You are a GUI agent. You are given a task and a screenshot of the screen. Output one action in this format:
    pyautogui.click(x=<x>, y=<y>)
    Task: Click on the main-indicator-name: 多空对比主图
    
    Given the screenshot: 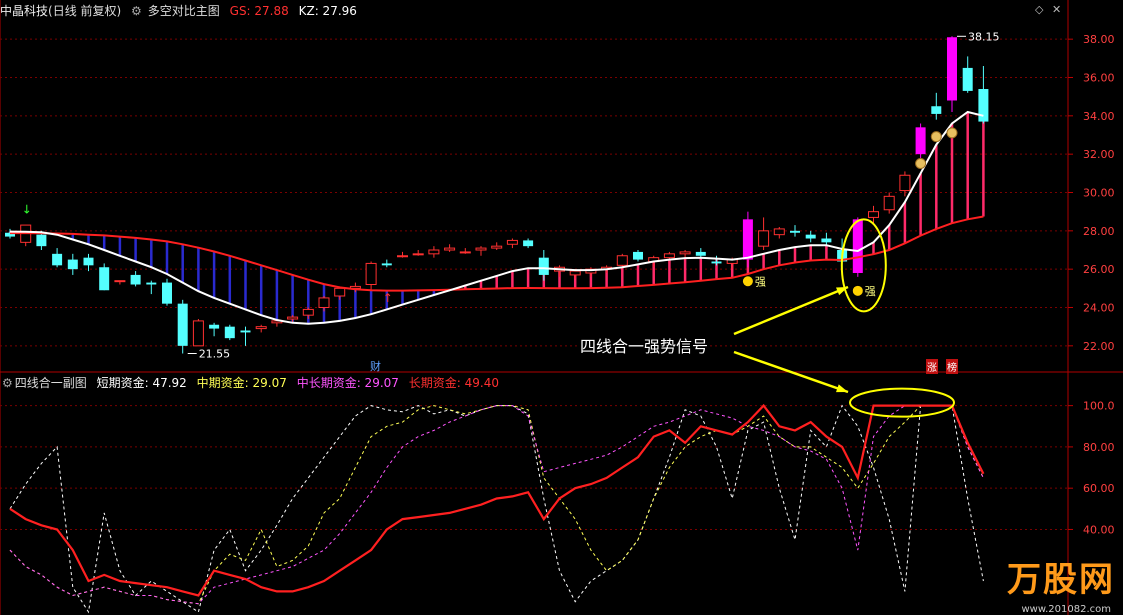 What is the action you would take?
    pyautogui.click(x=184, y=11)
    